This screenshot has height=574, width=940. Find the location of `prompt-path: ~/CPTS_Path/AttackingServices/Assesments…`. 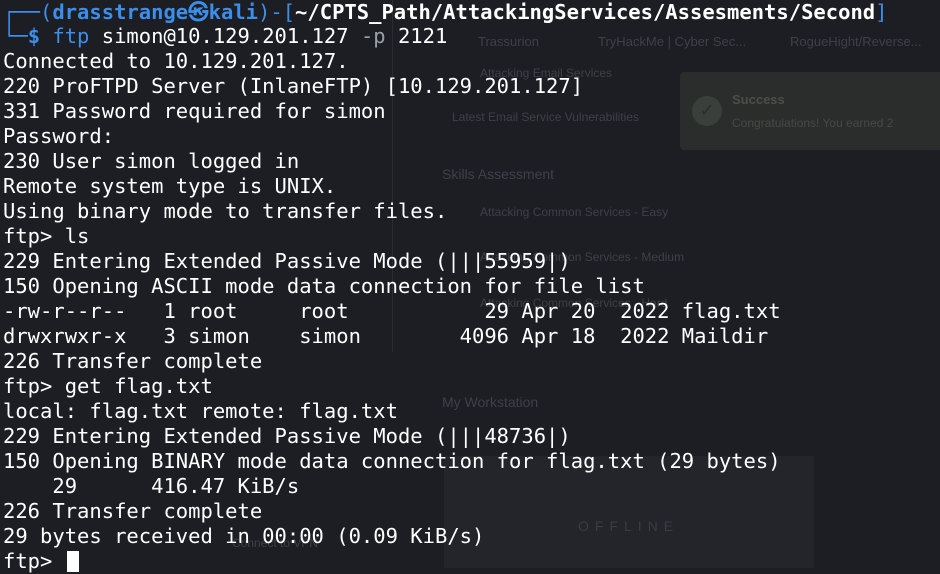

prompt-path: ~/CPTS_Path/AttackingServices/Assesments… is located at coordinates (585, 12).